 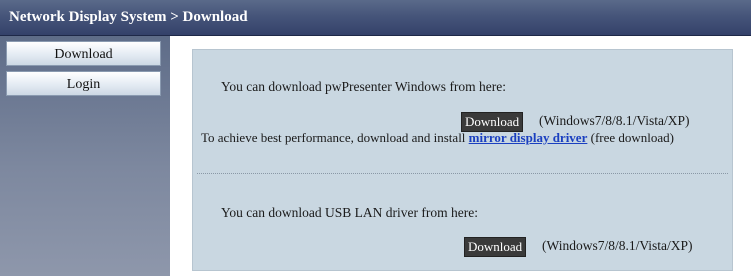 What do you see at coordinates (495, 247) in the screenshot?
I see `usb-lan-download-button: Download` at bounding box center [495, 247].